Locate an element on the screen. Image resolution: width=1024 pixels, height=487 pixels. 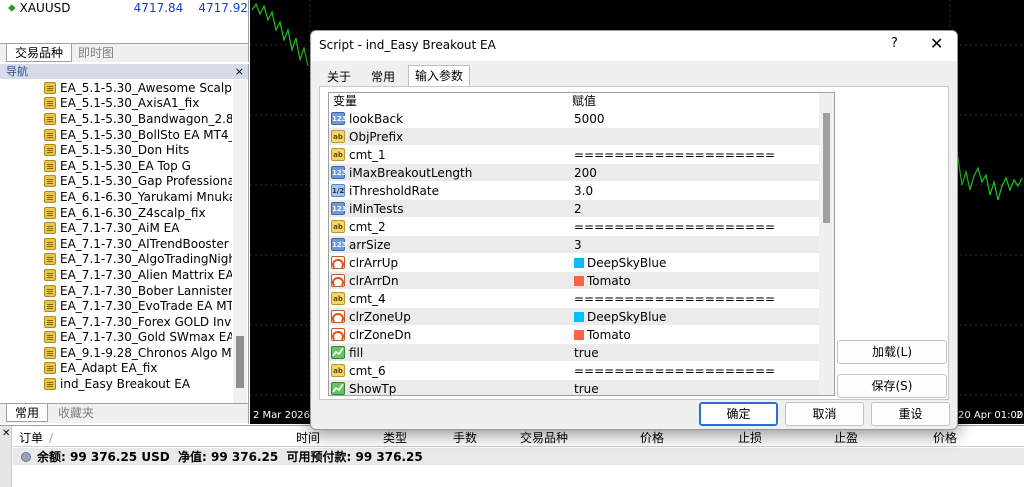
param-row: 1/2 iThresholdRate 3.0 is located at coordinates (574, 190).